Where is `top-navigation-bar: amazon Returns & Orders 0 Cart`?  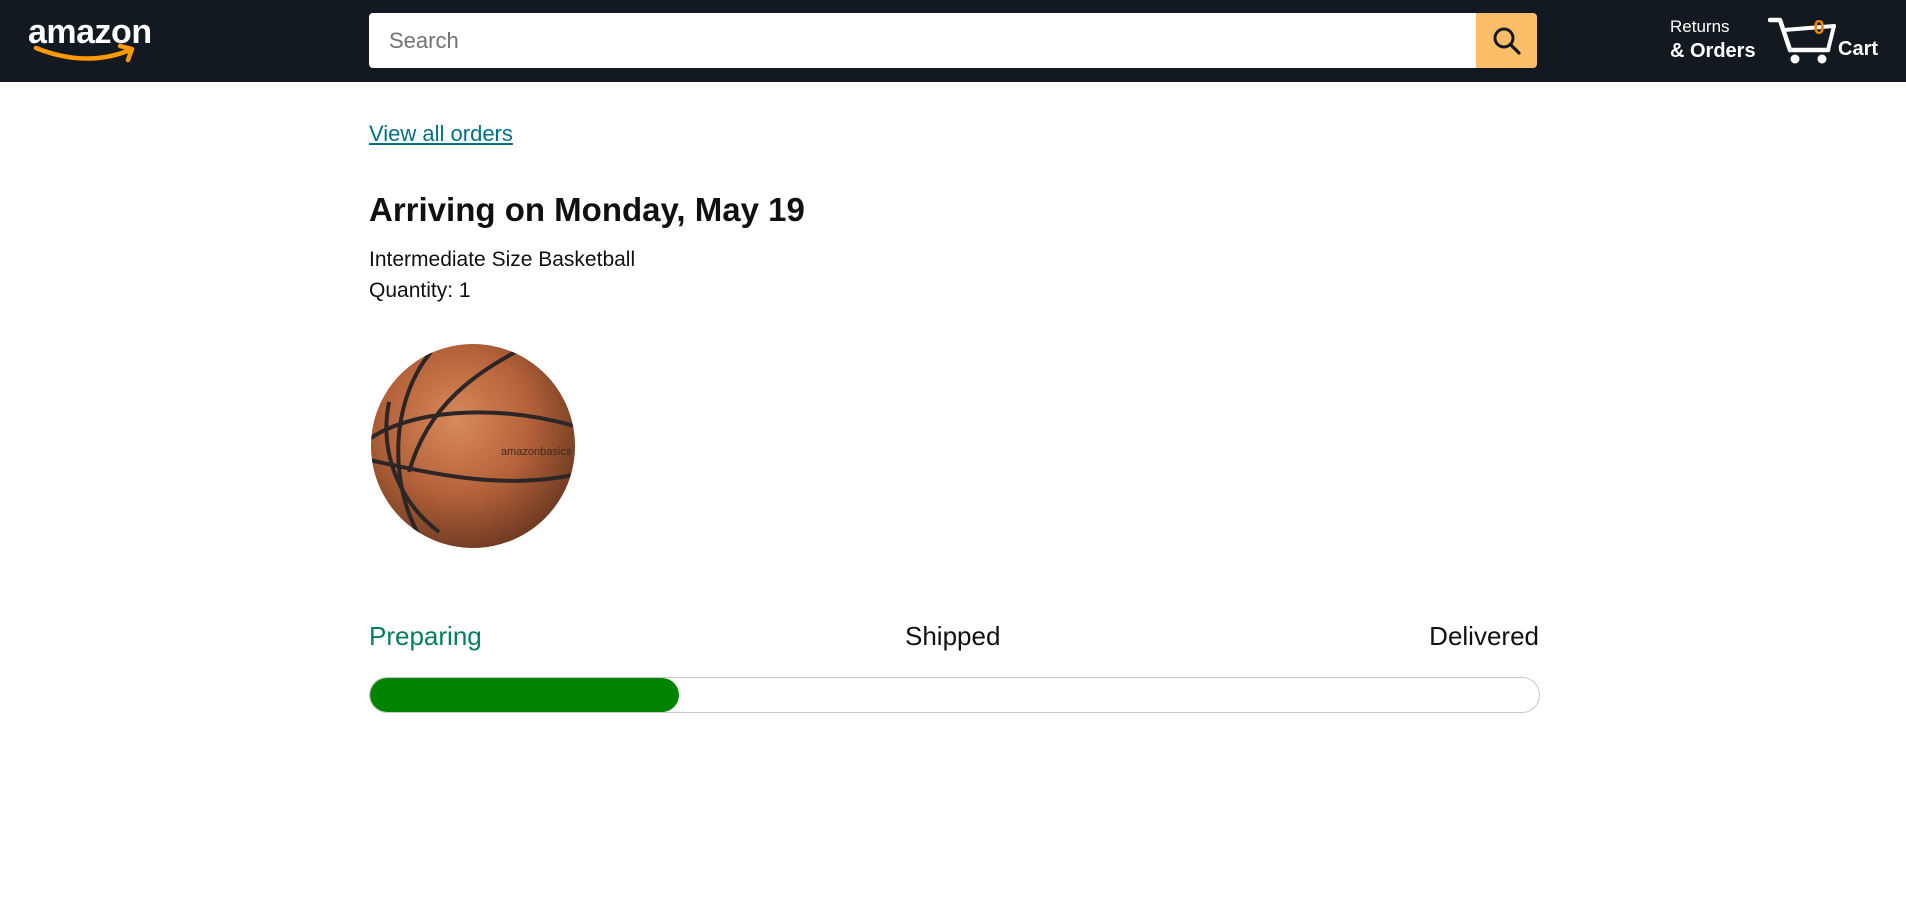
top-navigation-bar: amazon Returns & Orders 0 Cart is located at coordinates (953, 41).